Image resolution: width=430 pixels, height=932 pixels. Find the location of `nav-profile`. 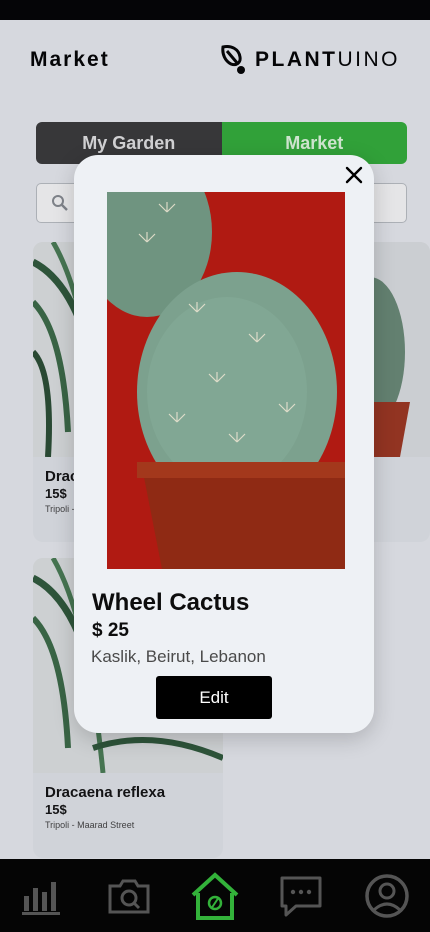

nav-profile is located at coordinates (387, 896).